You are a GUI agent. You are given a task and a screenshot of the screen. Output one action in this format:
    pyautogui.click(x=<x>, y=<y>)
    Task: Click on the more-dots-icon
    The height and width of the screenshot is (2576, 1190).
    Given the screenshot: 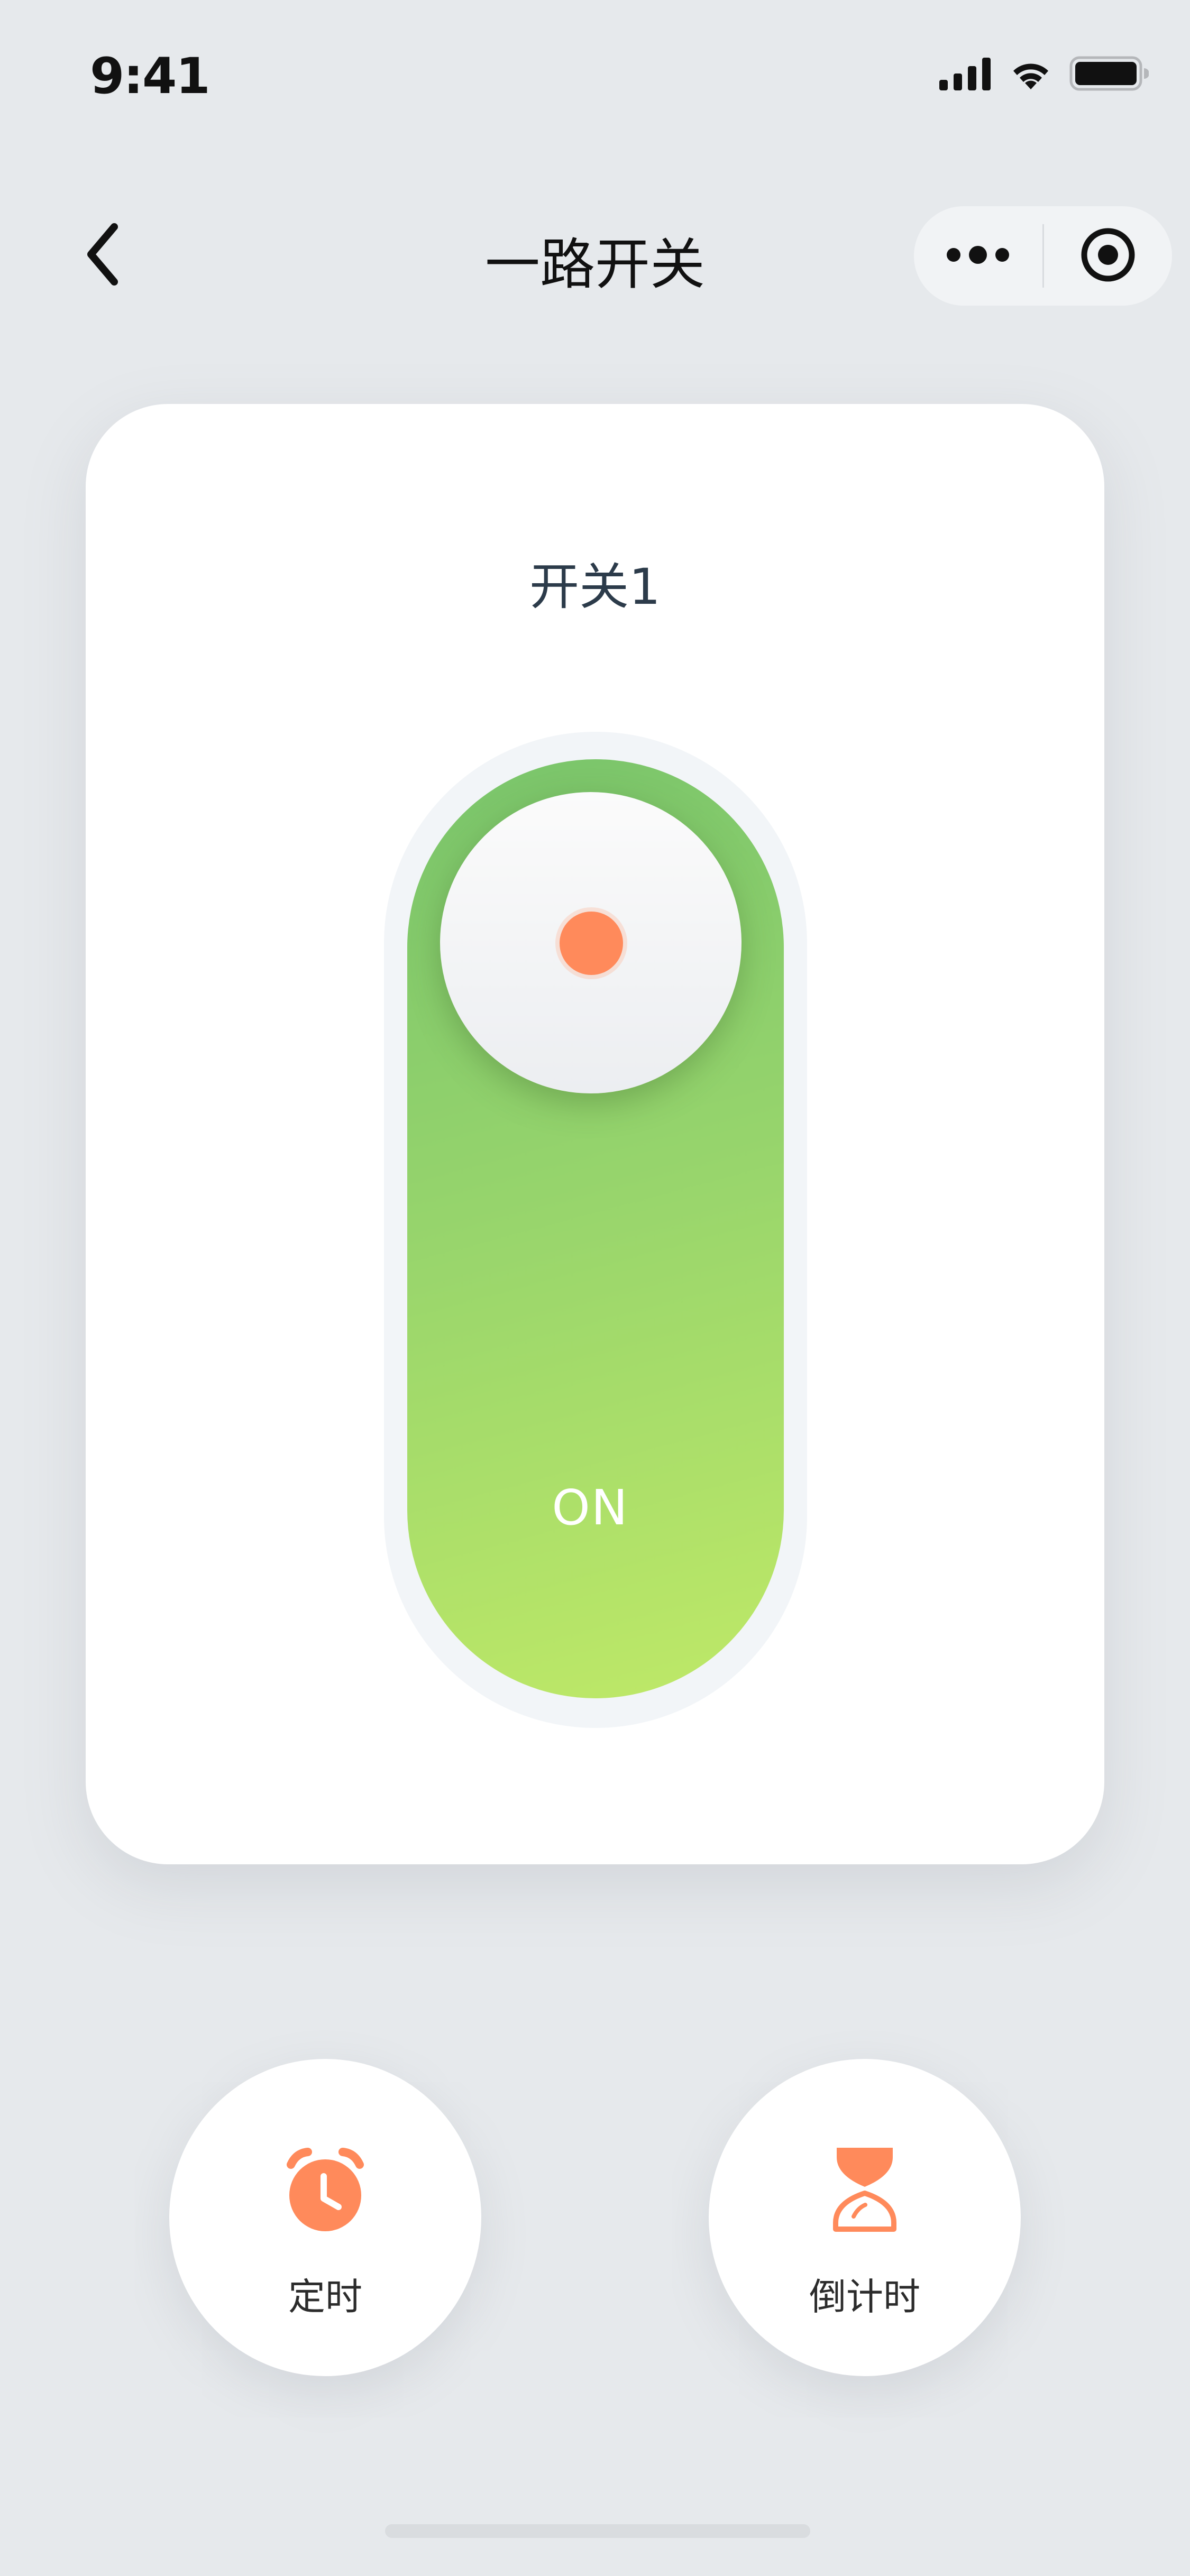 What is the action you would take?
    pyautogui.click(x=978, y=255)
    